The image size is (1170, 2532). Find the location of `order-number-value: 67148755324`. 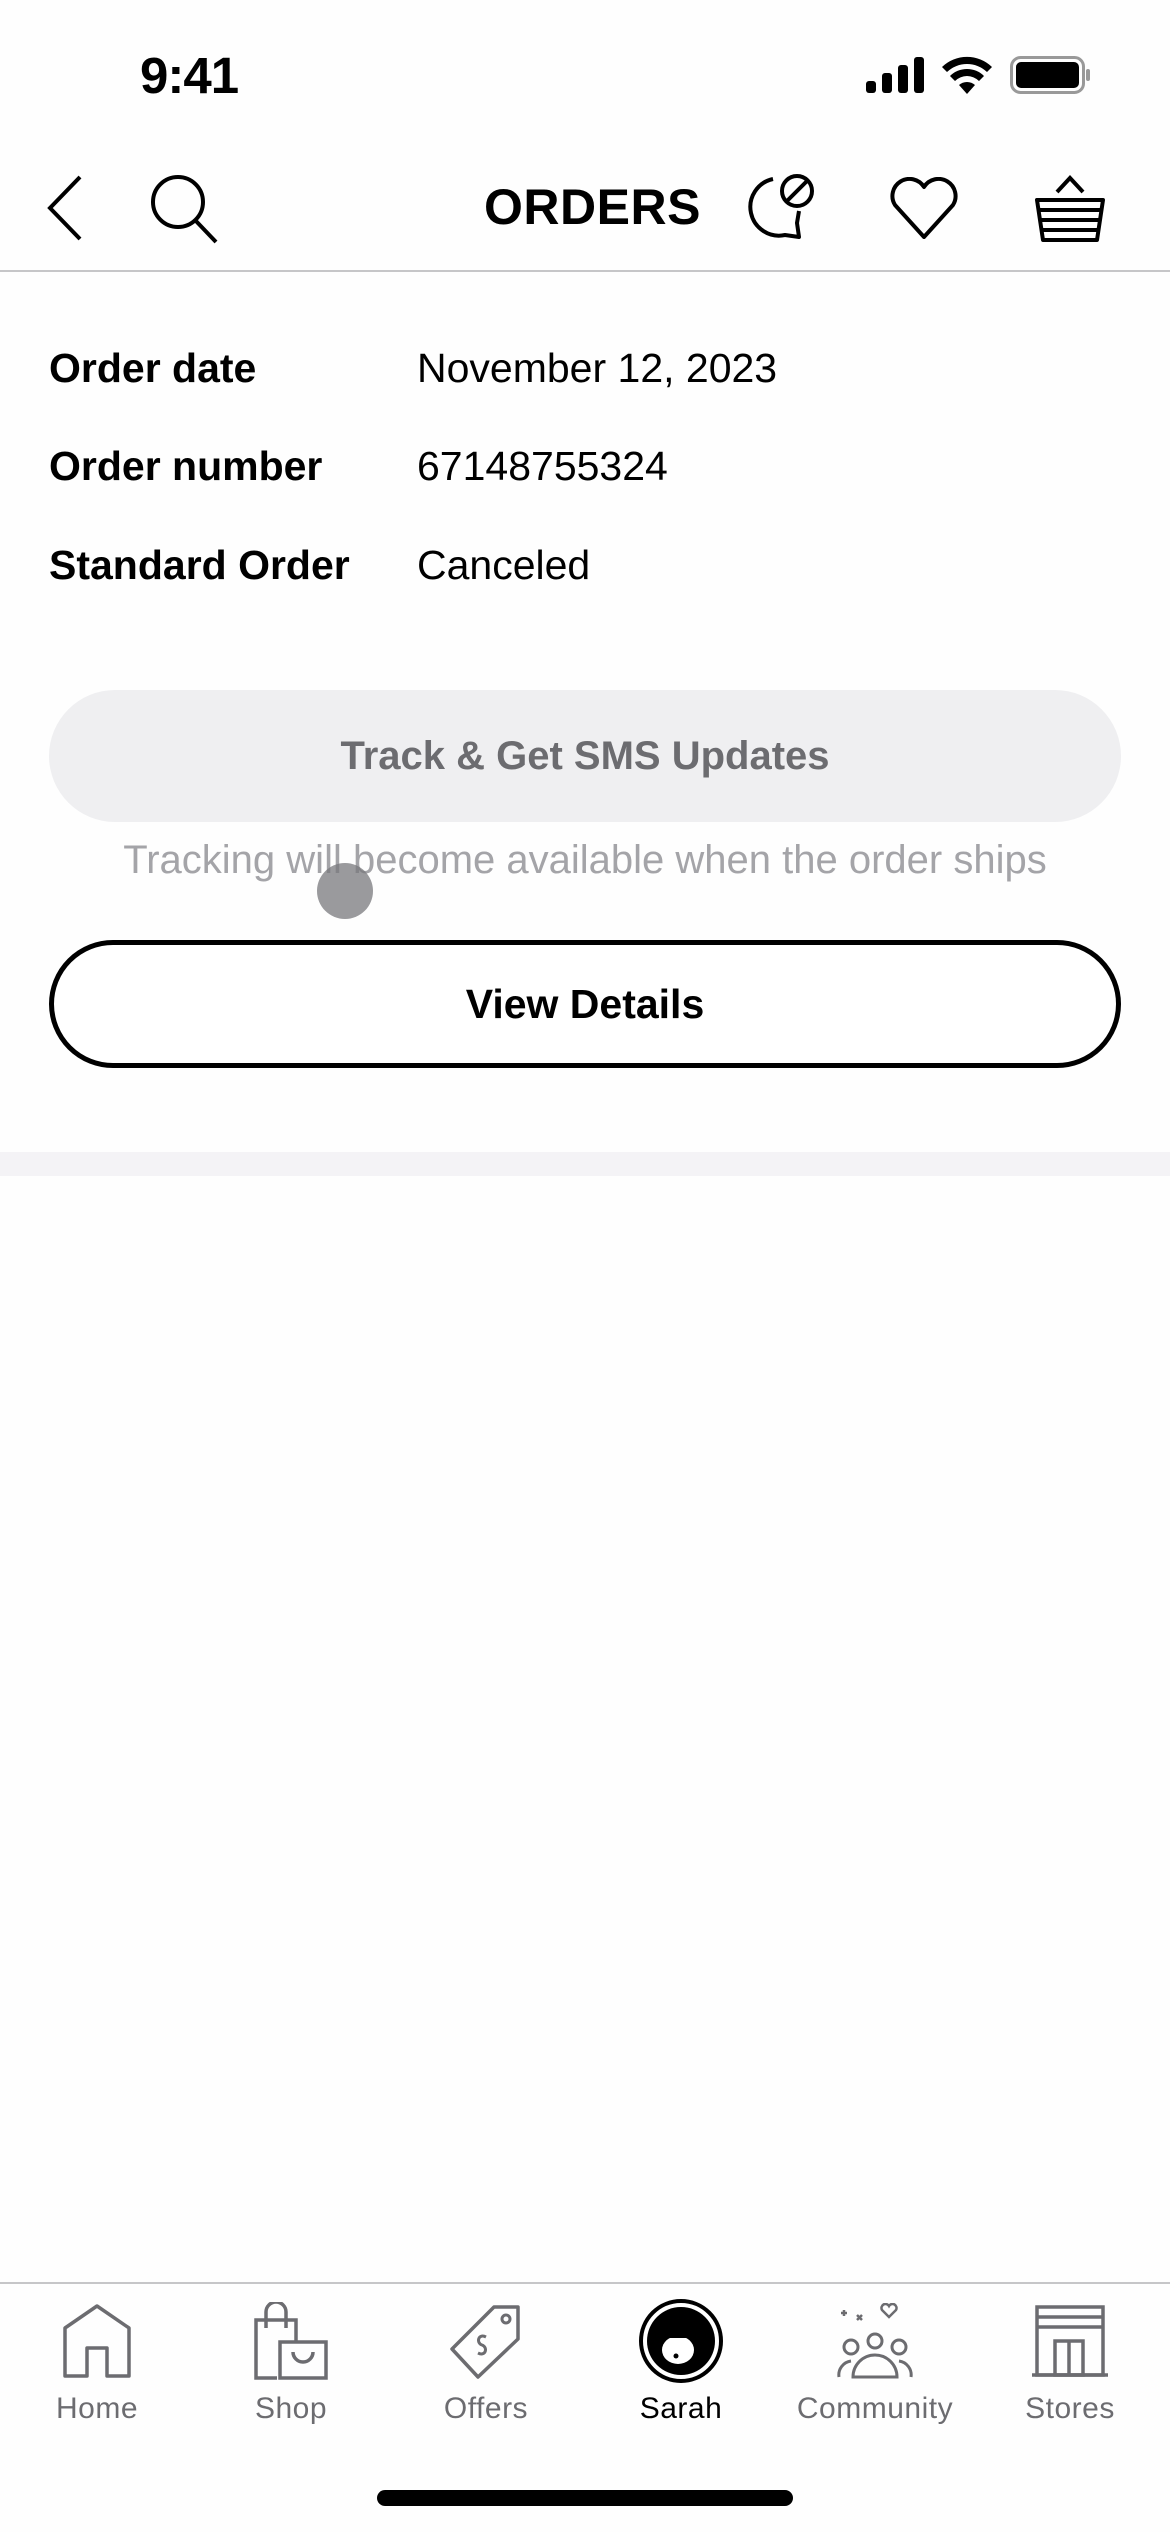

order-number-value: 67148755324 is located at coordinates (542, 466).